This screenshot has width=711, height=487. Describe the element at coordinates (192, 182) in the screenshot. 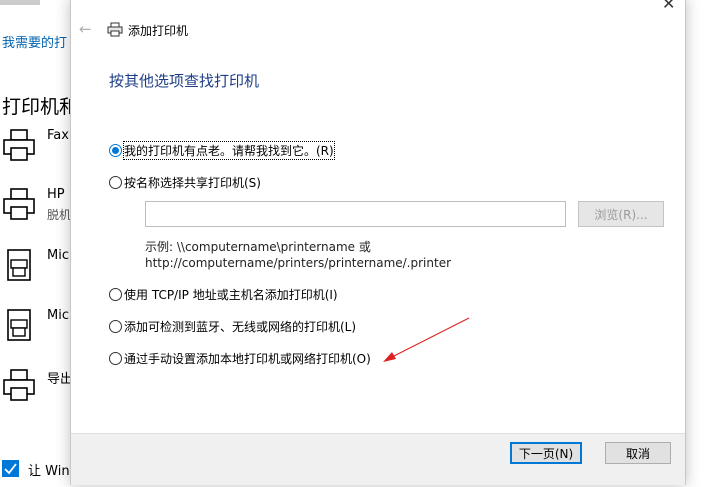

I see `option-label: 按名称选择共享打印机(S)` at that location.